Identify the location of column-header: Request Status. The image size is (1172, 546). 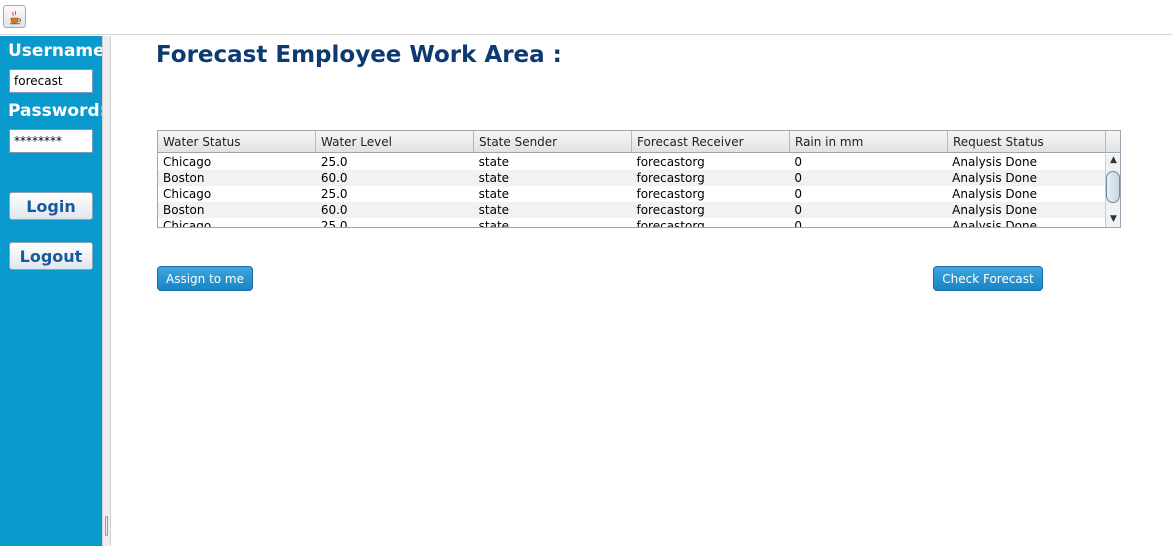
(1027, 141).